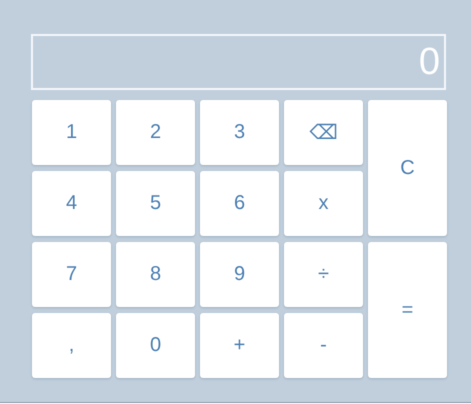 The height and width of the screenshot is (404, 471). I want to click on calculator-key: 8, so click(155, 274).